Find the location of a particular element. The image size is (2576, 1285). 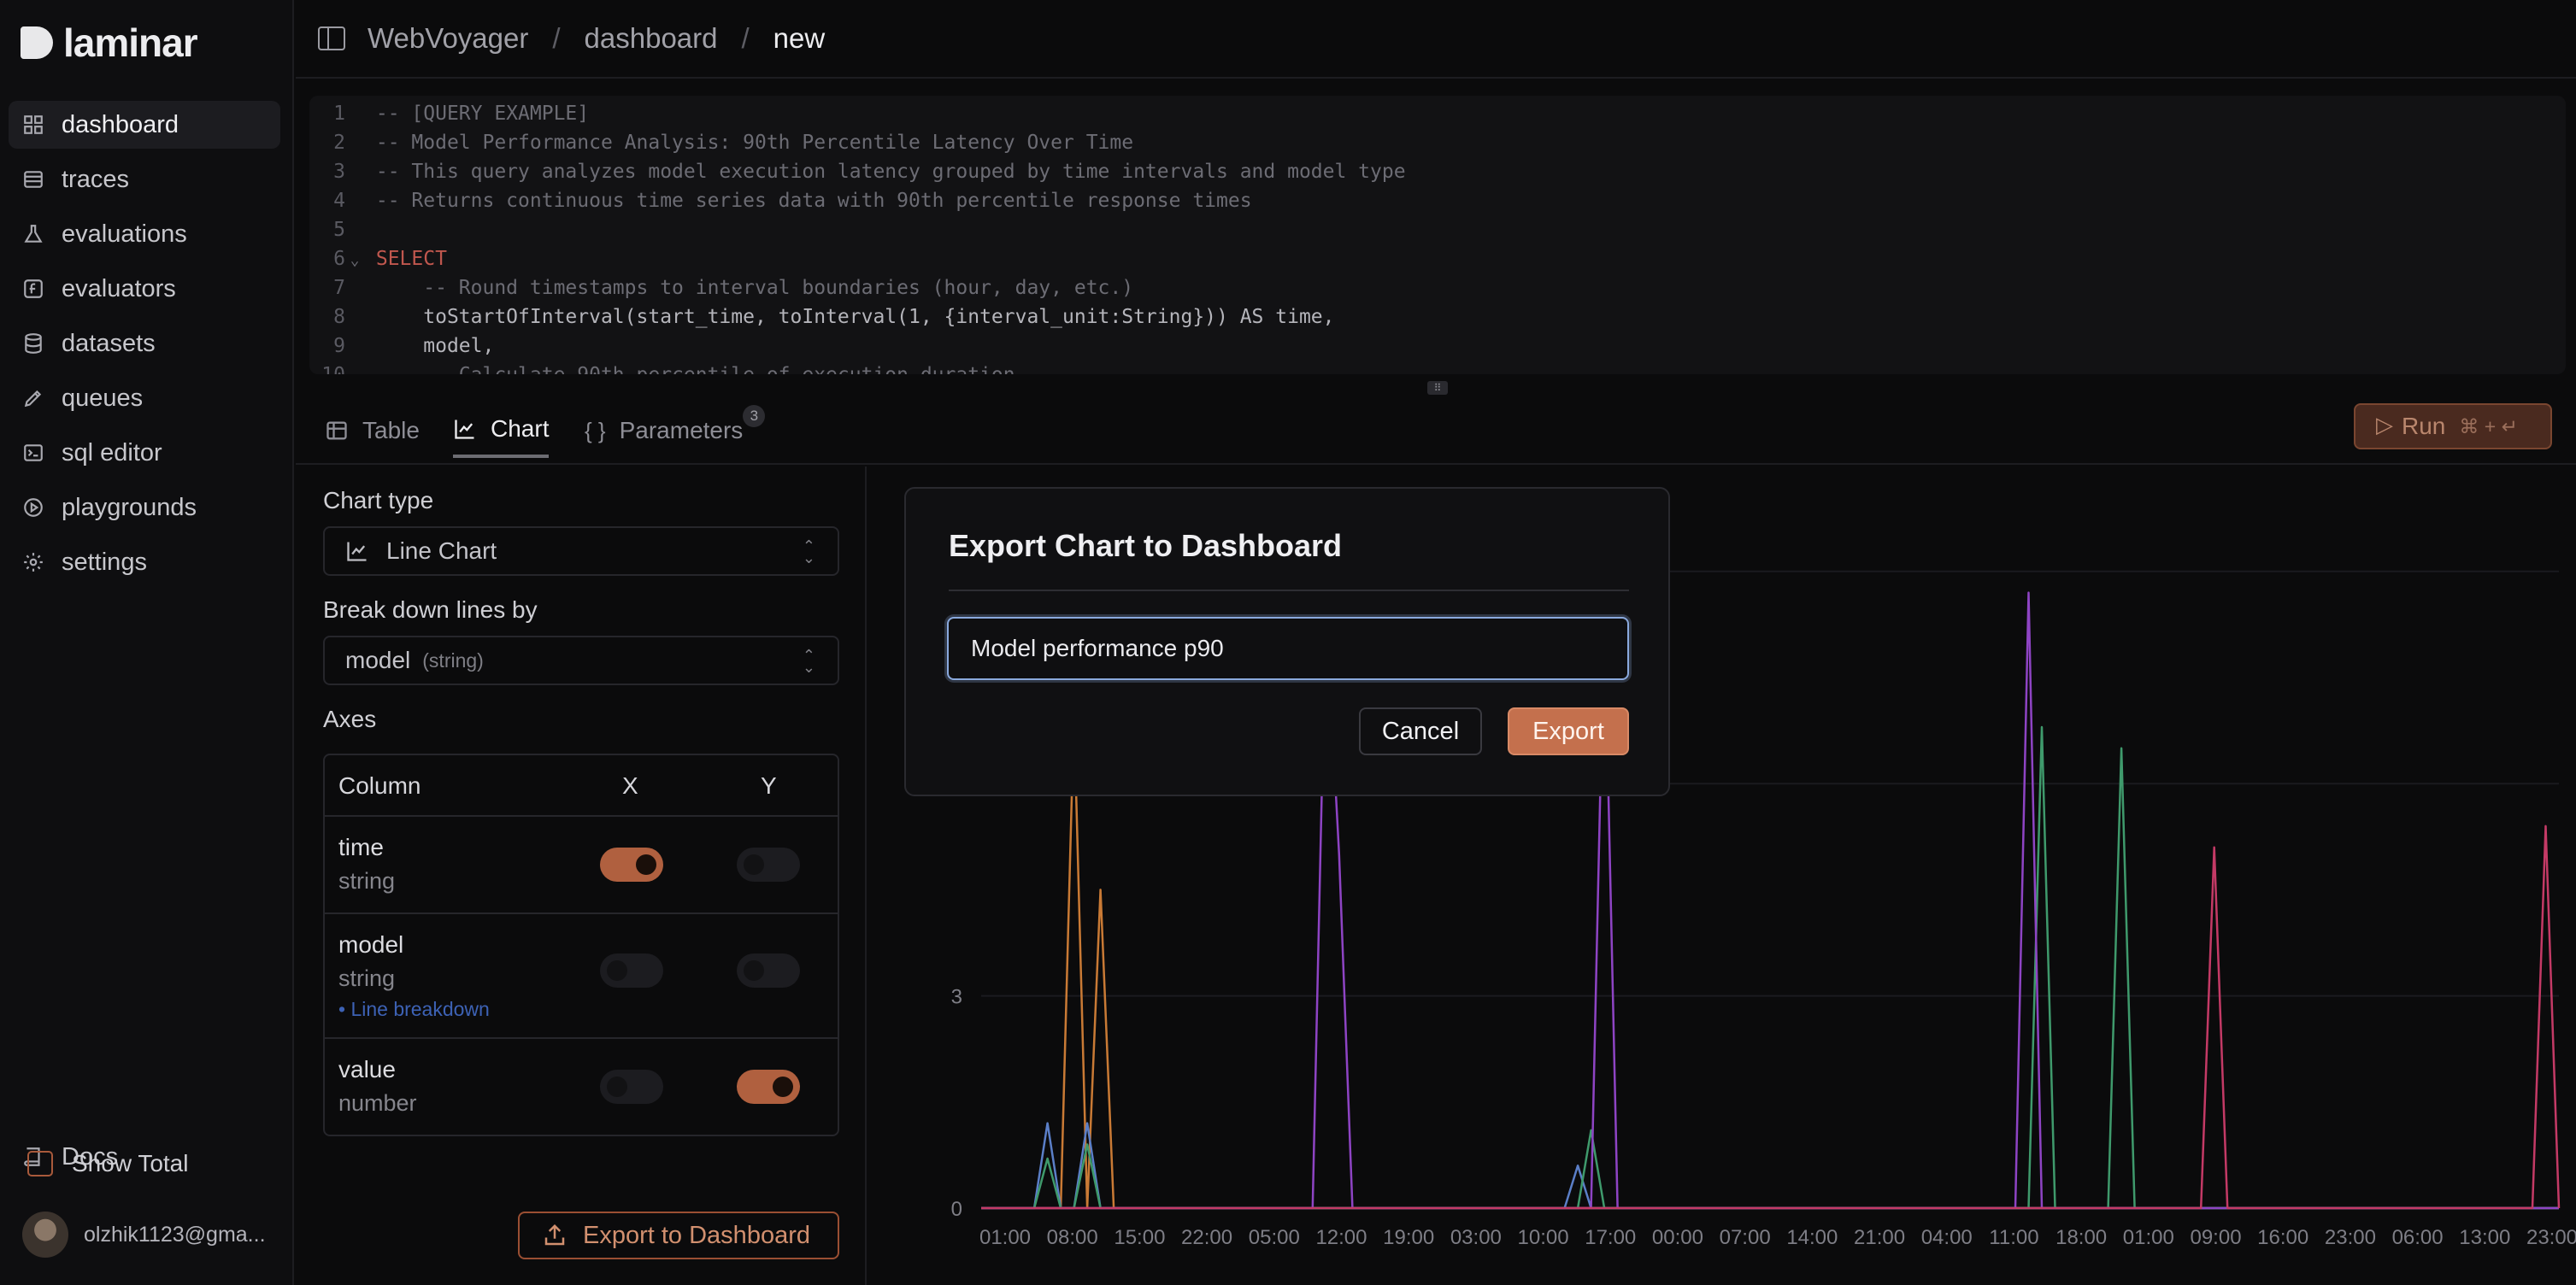

export-to-dashboard-label: Export to Dashboard is located at coordinates (696, 1235).